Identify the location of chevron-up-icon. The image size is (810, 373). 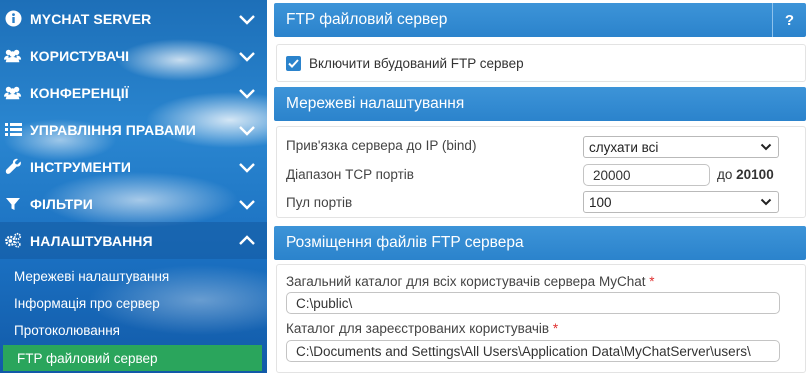
(247, 240).